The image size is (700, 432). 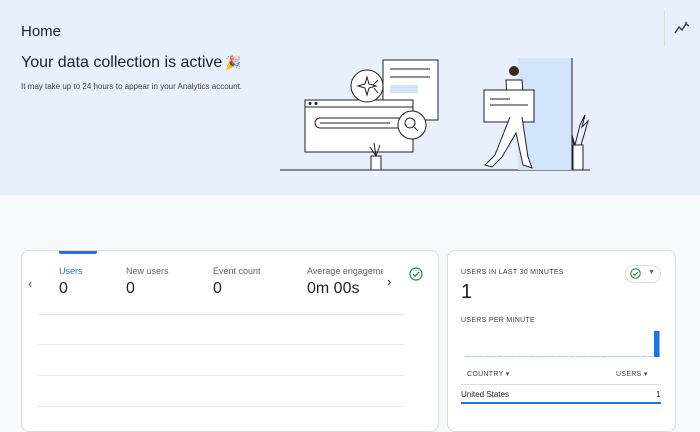 What do you see at coordinates (562, 344) in the screenshot?
I see `users-per-minute-chart` at bounding box center [562, 344].